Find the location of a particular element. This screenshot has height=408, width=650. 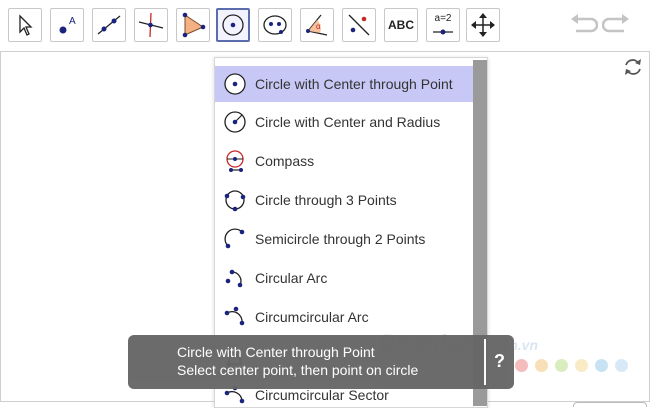

ellipse-icon is located at coordinates (275, 25).